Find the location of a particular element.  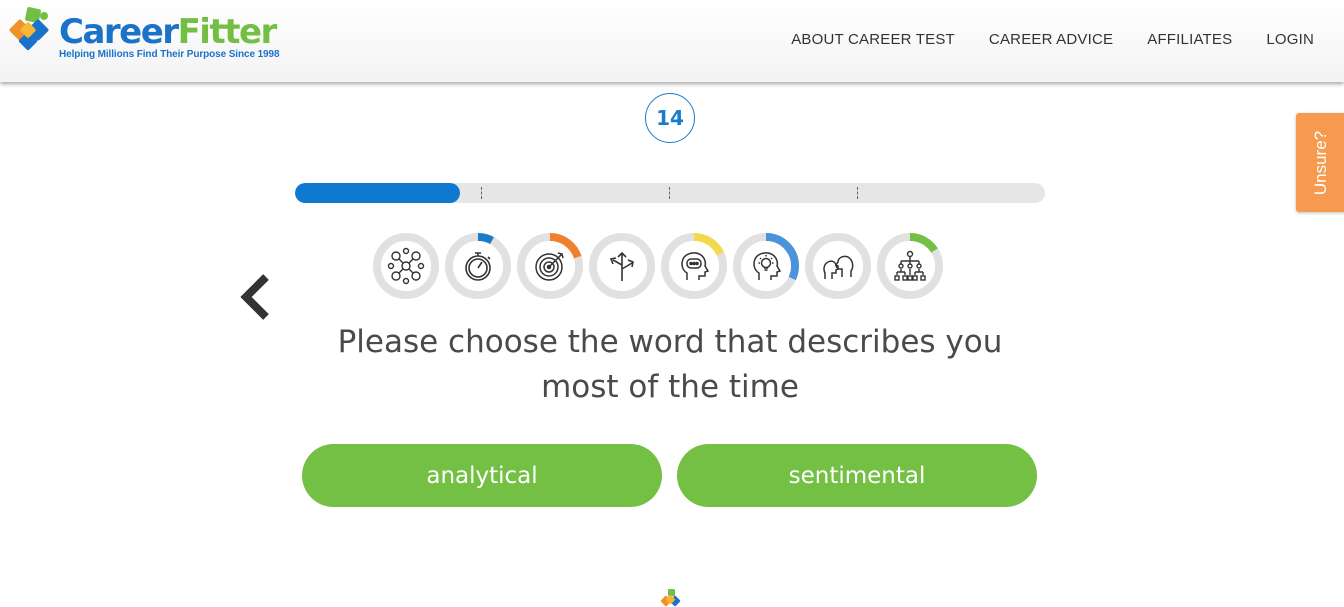

nav-career-advice: CAREER ADVICE is located at coordinates (1051, 39).